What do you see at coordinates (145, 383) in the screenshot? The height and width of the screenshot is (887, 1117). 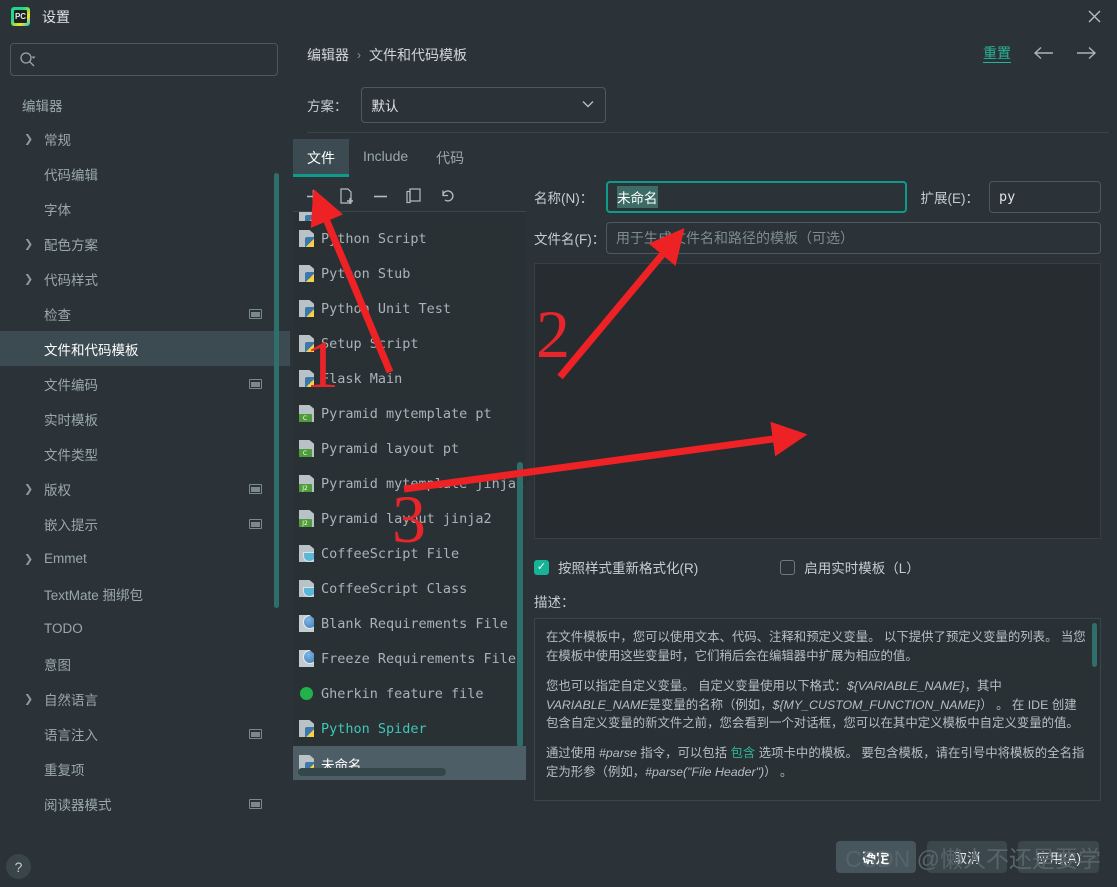 I see `sidebar-item-7: 文件编码` at bounding box center [145, 383].